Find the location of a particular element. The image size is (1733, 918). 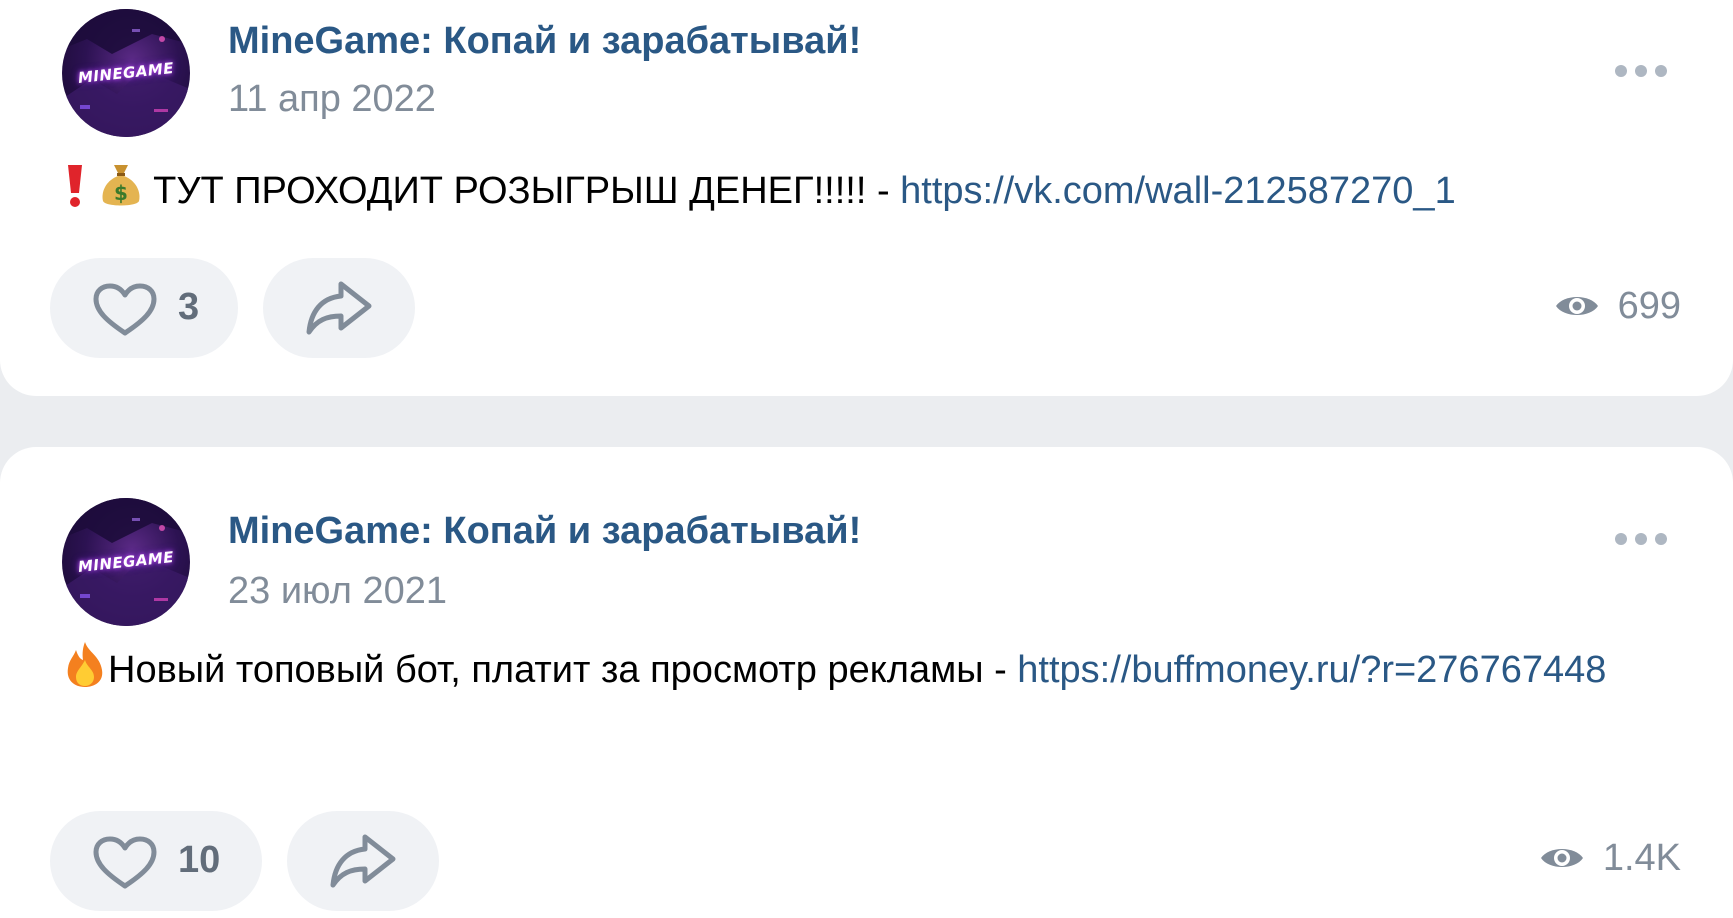

views-counter: 1.4K is located at coordinates (1610, 858).